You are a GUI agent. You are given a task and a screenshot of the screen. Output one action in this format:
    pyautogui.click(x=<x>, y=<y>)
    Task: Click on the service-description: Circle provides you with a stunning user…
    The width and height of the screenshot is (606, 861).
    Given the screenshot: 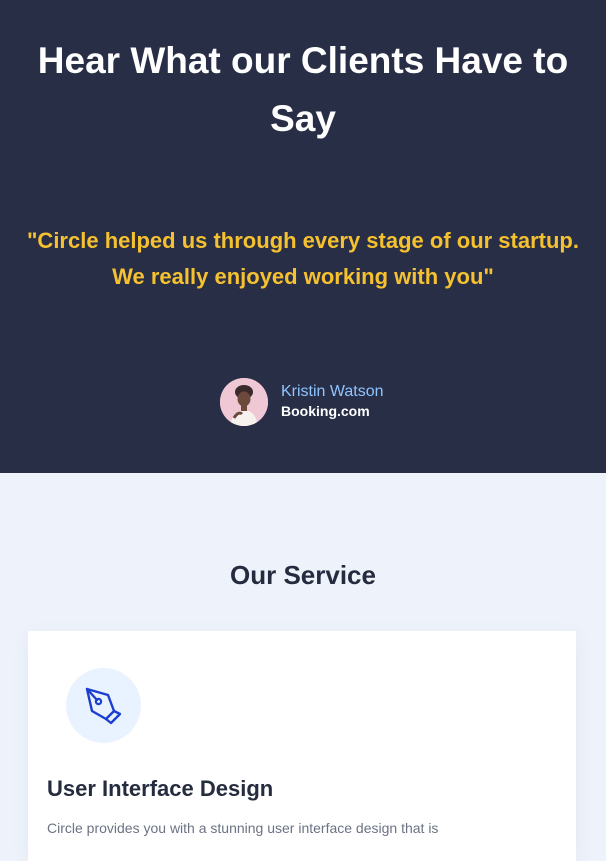 What is the action you would take?
    pyautogui.click(x=243, y=828)
    